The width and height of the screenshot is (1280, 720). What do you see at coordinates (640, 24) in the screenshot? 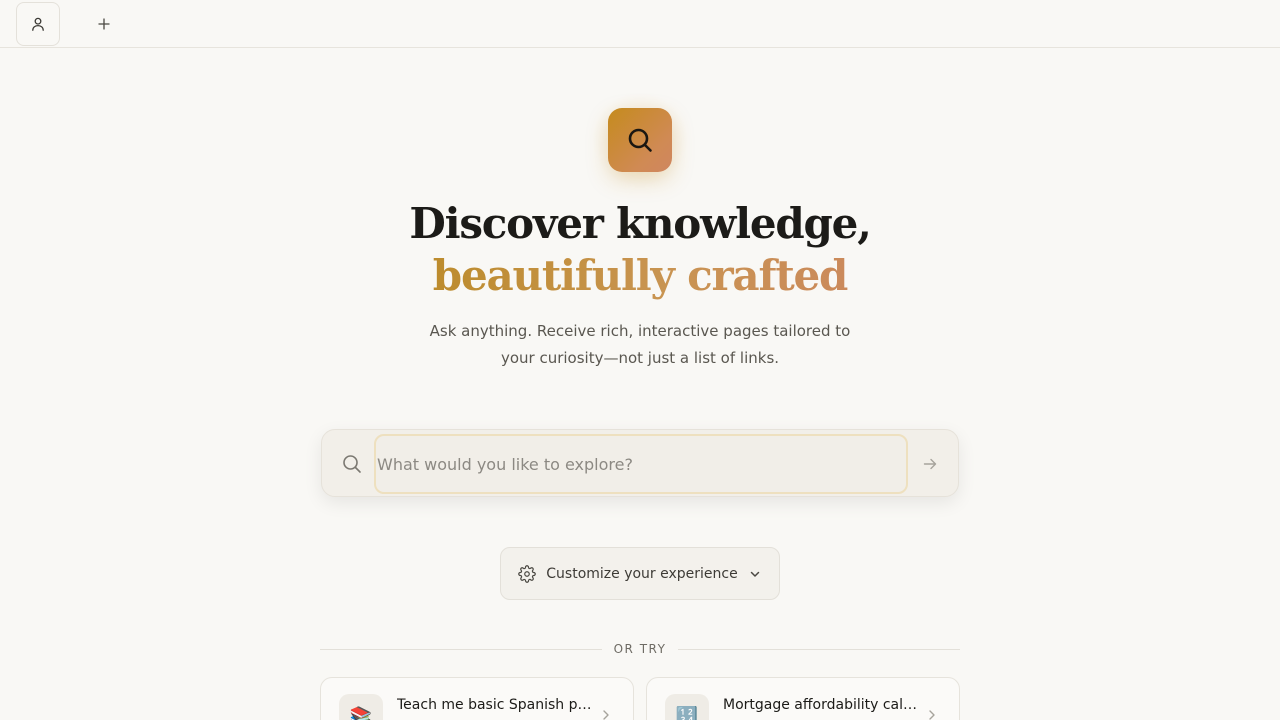
I see `top-bar` at bounding box center [640, 24].